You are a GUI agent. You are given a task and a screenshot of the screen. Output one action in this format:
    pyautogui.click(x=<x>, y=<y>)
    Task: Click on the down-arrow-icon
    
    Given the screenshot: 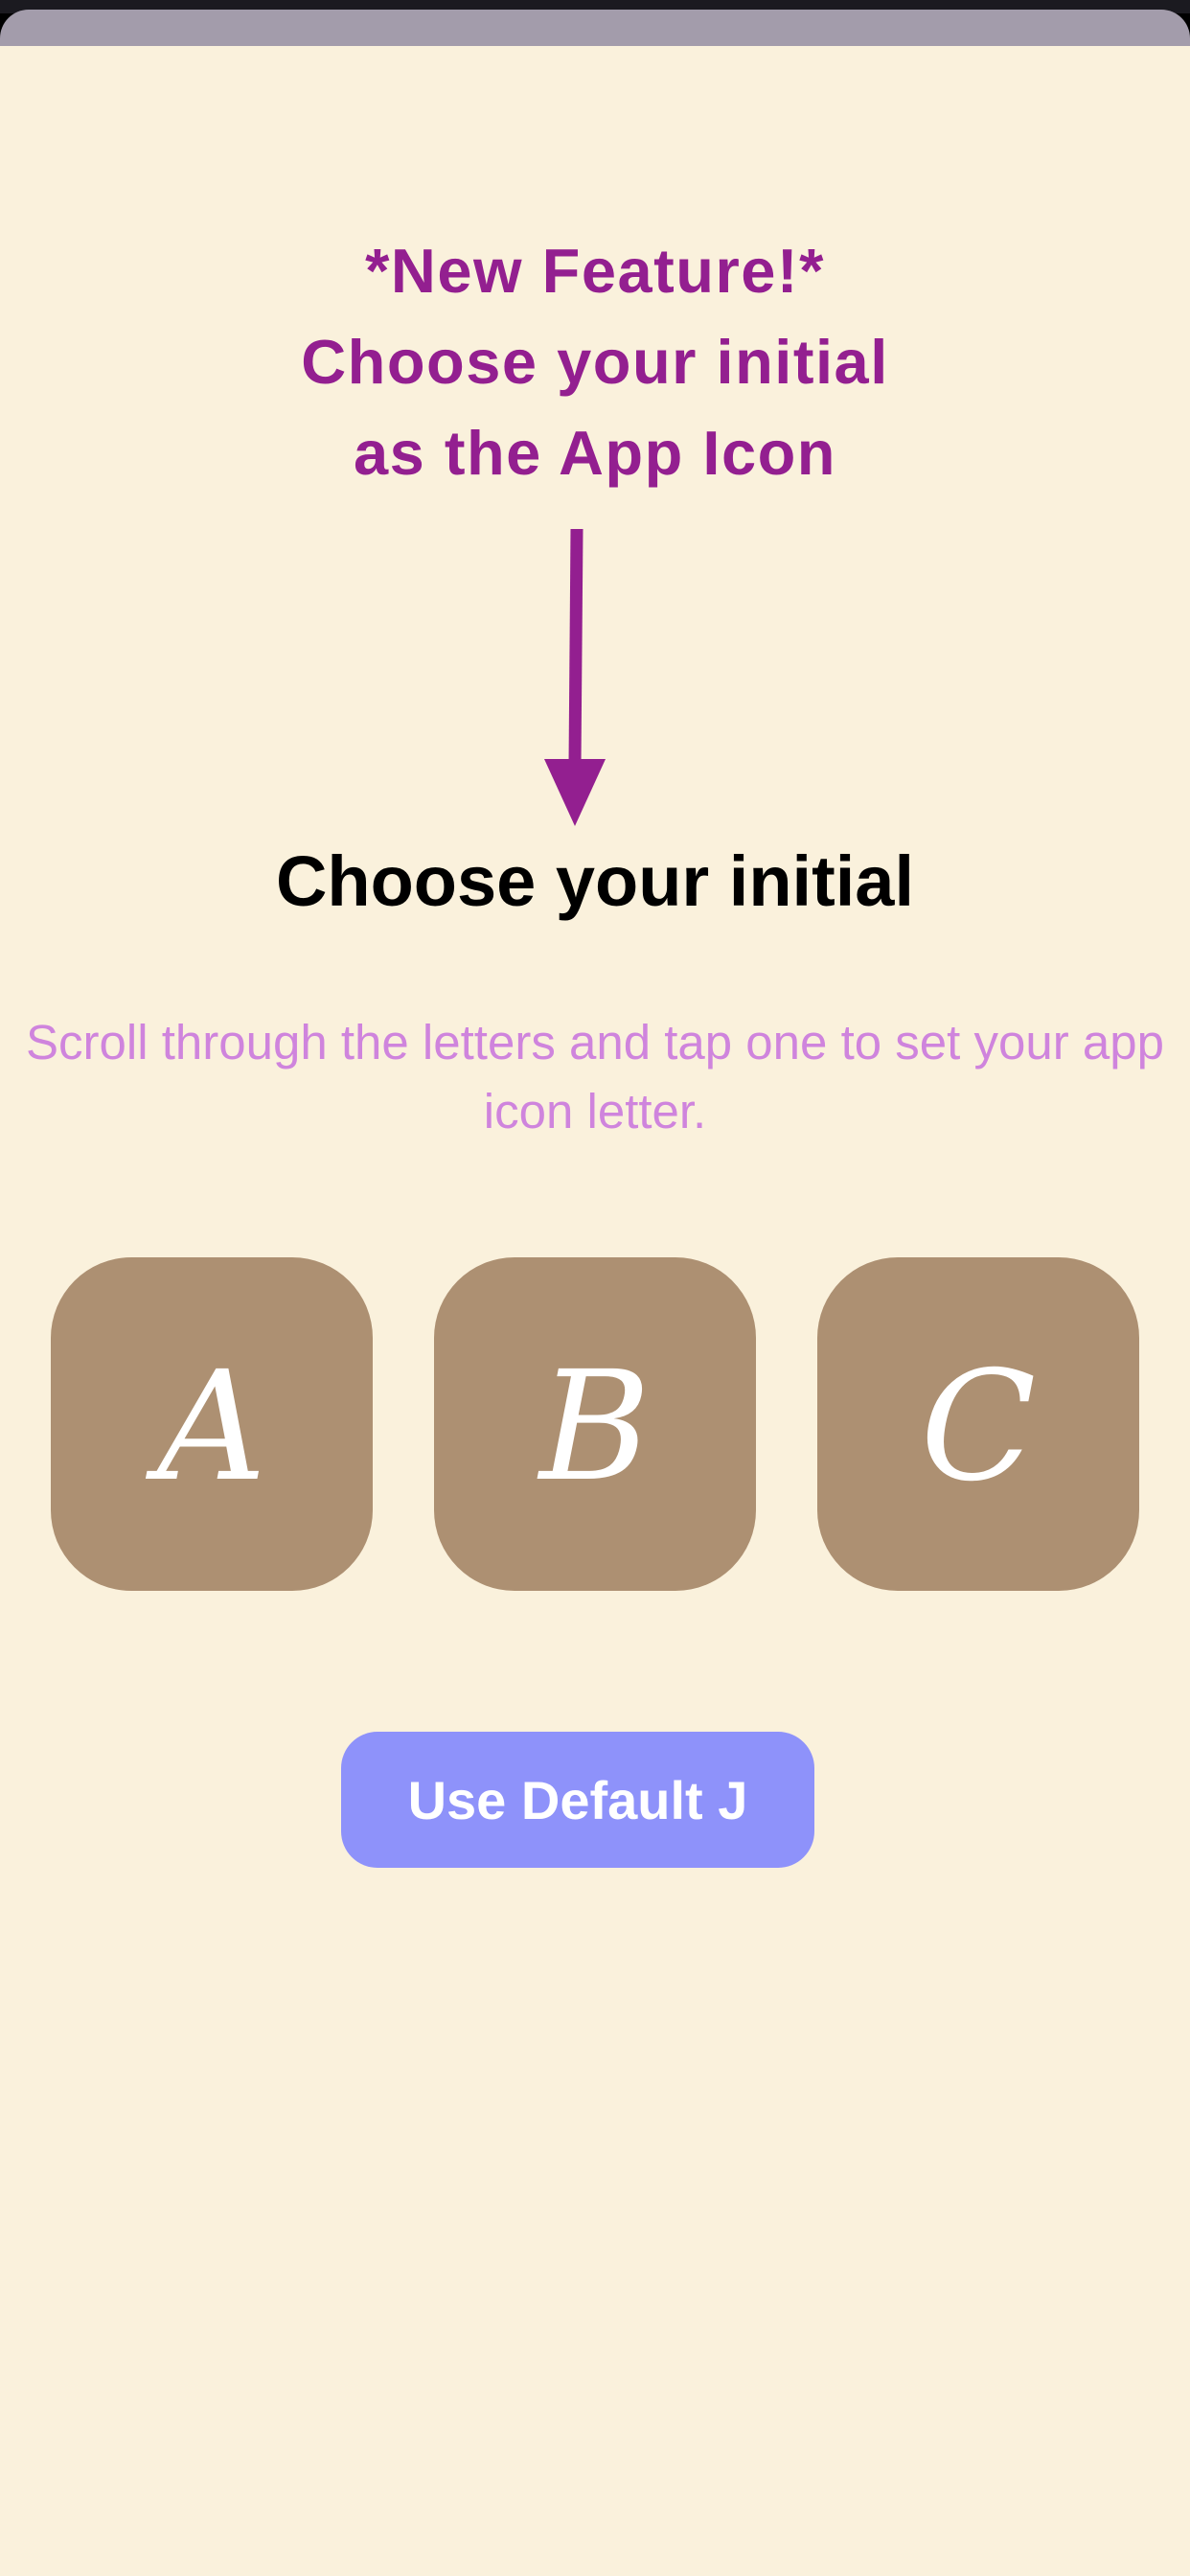 What is the action you would take?
    pyautogui.click(x=575, y=677)
    